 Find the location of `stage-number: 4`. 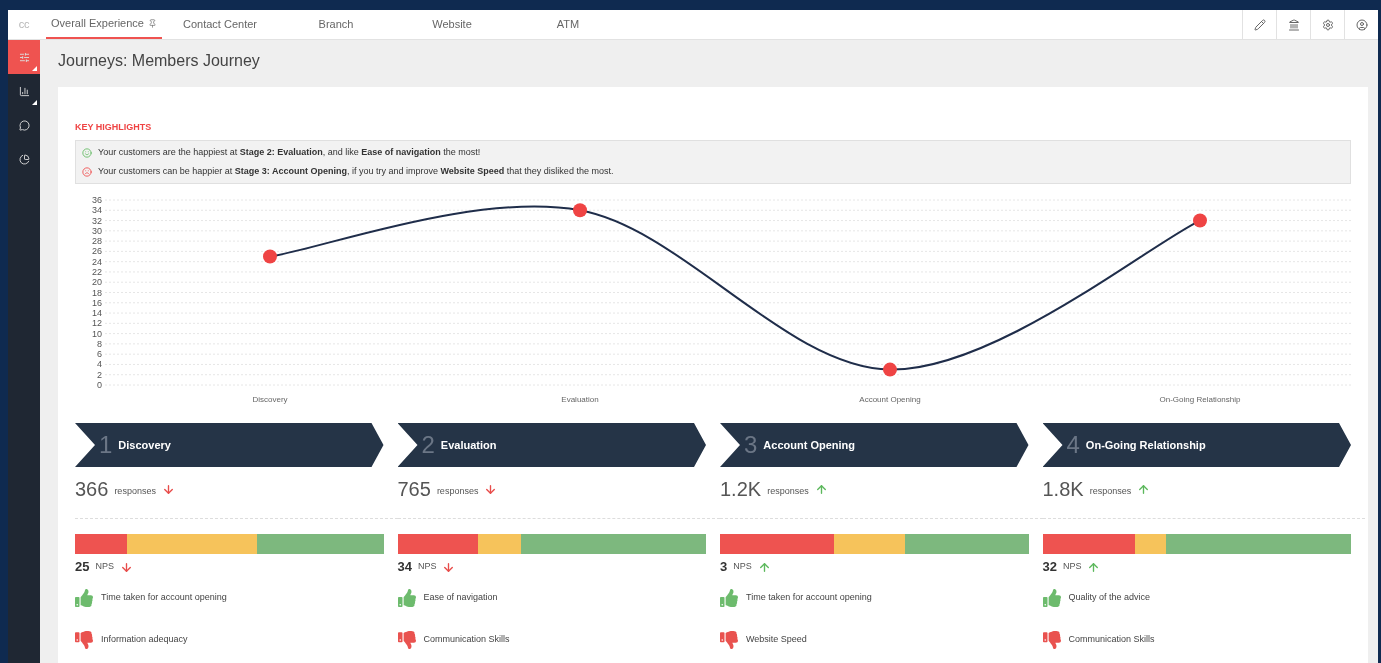

stage-number: 4 is located at coordinates (1073, 445).